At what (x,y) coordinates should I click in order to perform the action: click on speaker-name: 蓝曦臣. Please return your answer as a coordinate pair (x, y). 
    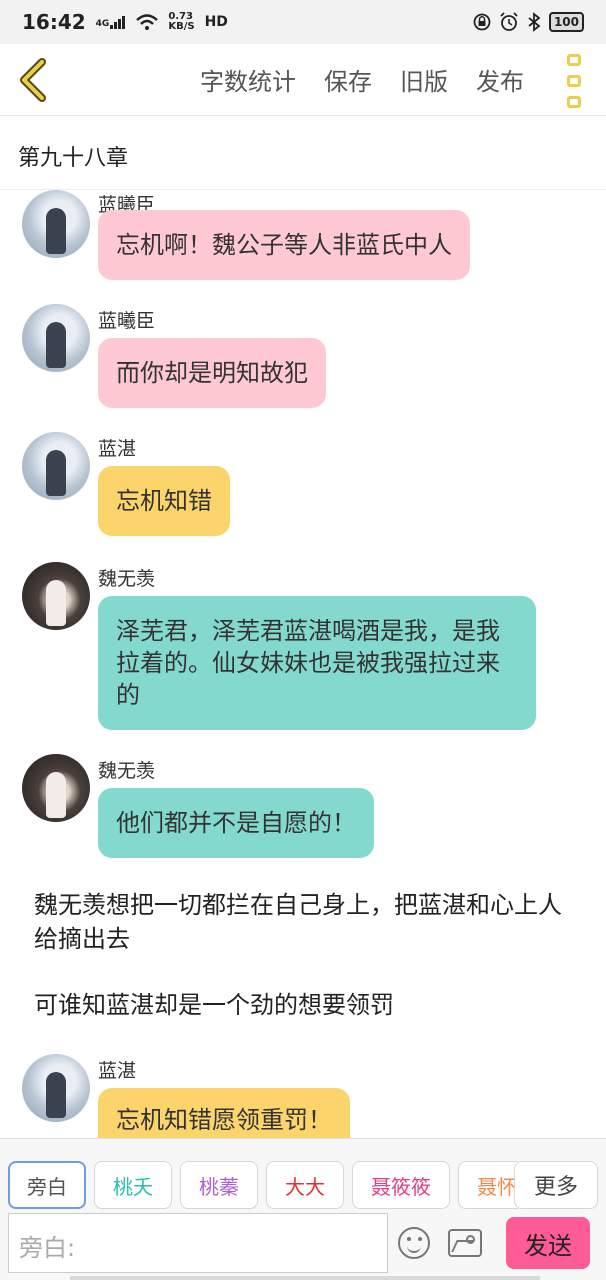
    Looking at the image, I should click on (127, 321).